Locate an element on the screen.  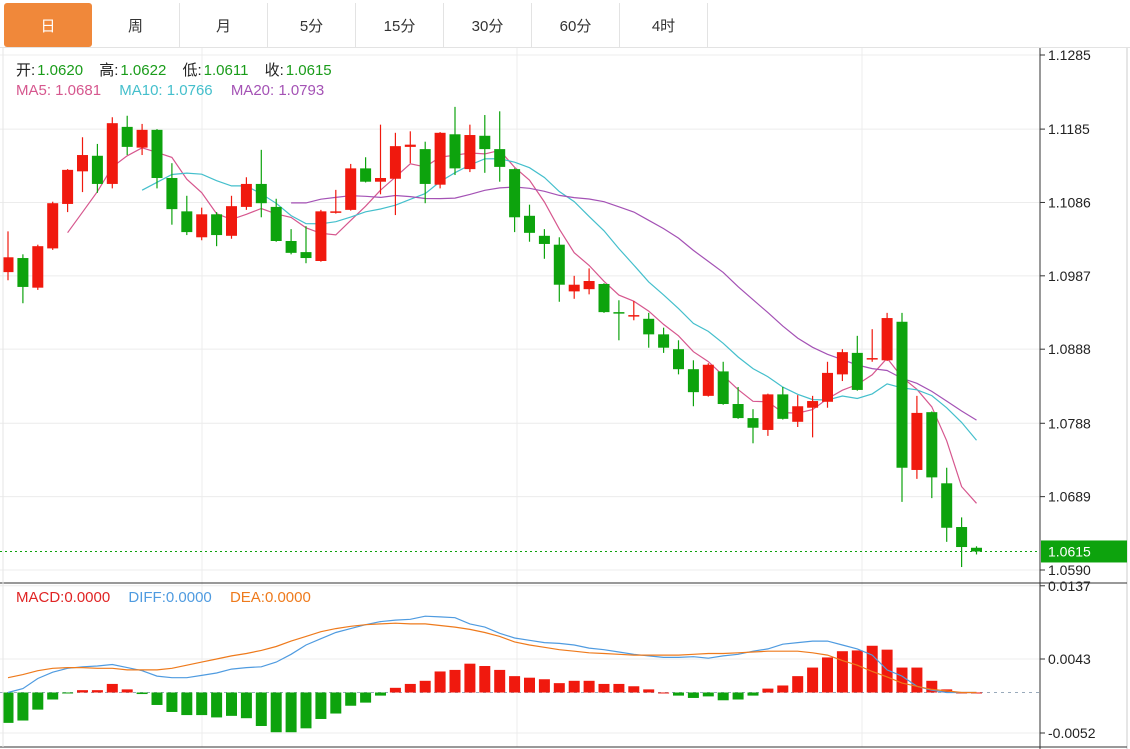
price-tick-label: 1.0590 is located at coordinates (1069, 570).